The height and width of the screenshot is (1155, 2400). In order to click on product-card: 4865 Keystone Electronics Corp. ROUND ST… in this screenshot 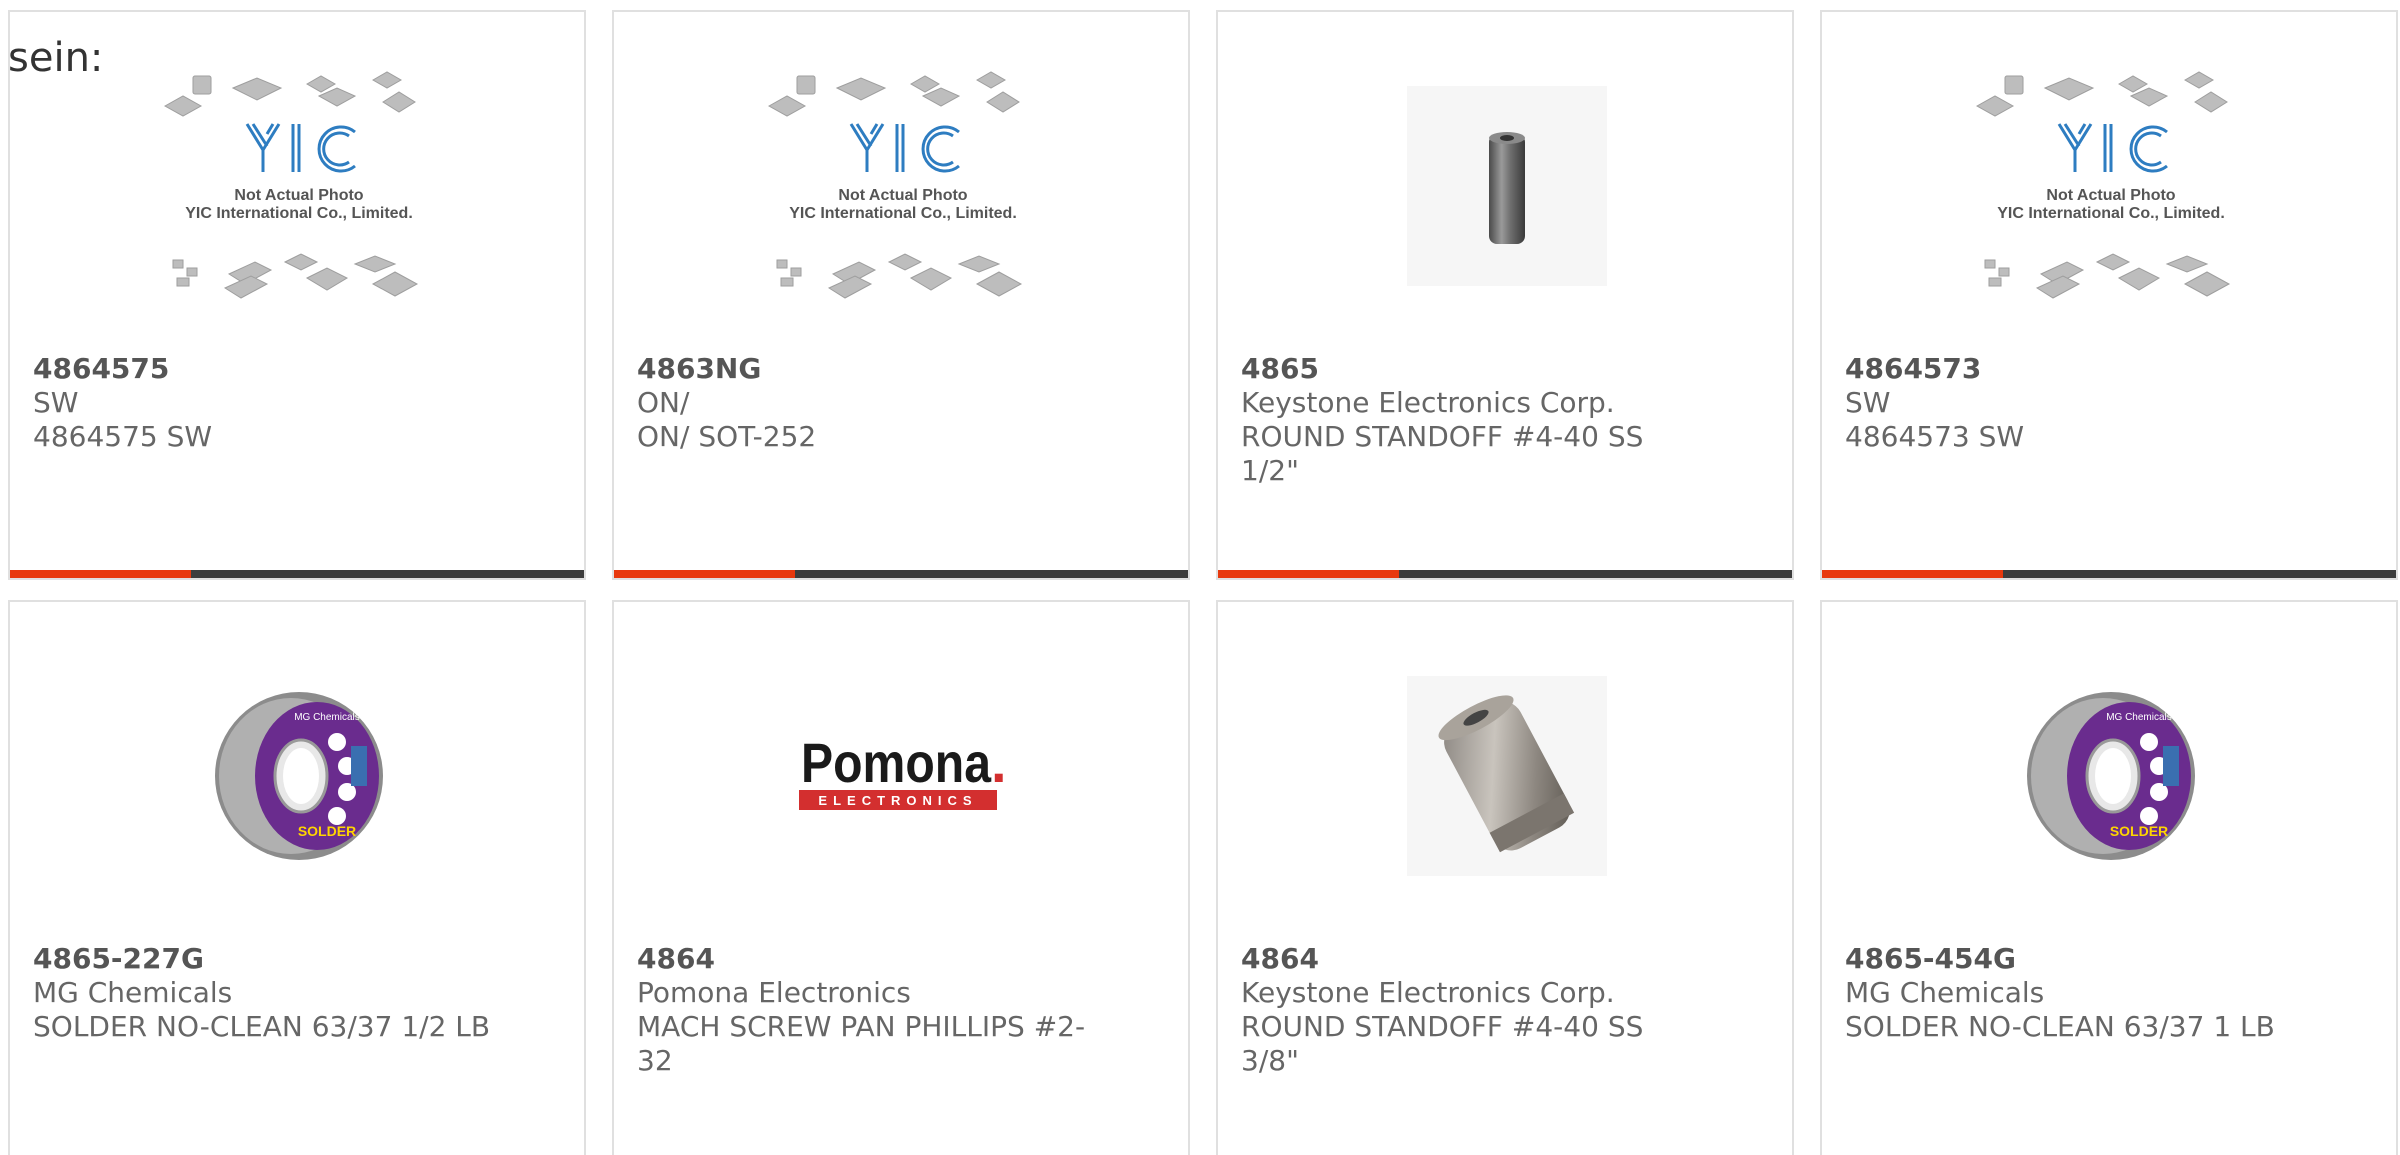, I will do `click(1505, 295)`.